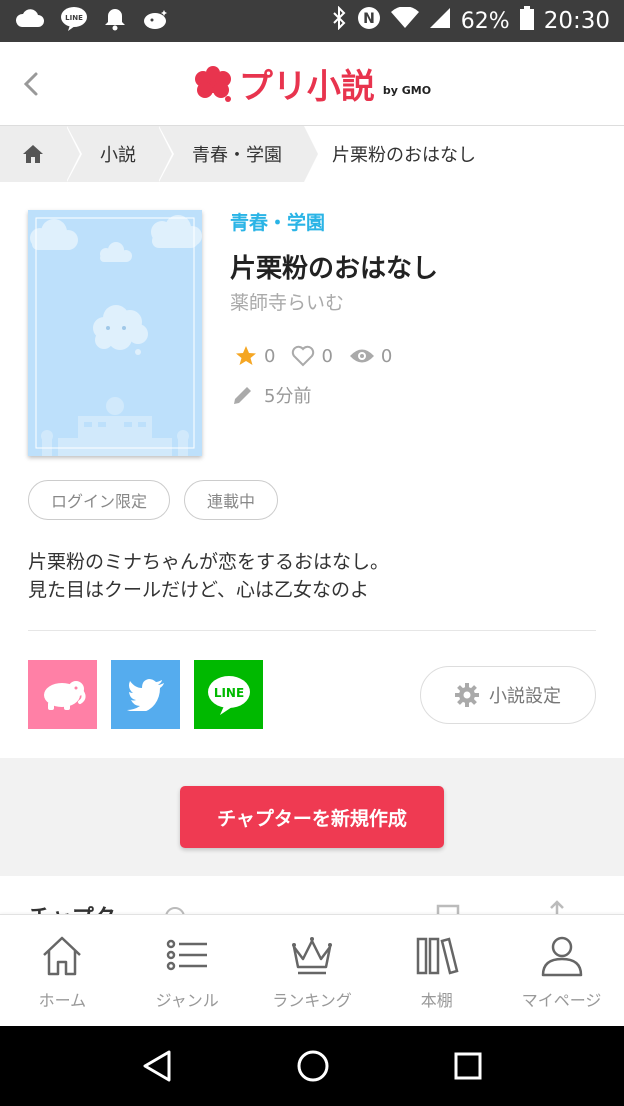 The width and height of the screenshot is (624, 1106). Describe the element at coordinates (157, 21) in the screenshot. I see `pixiv-icon` at that location.